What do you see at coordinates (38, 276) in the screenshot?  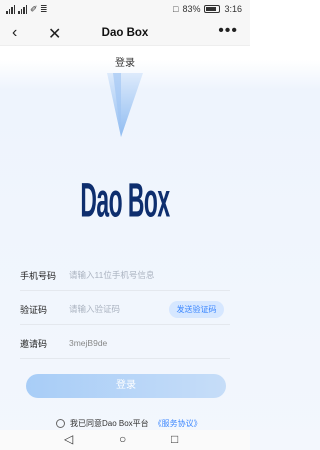 I see `phone-label: 手机号码` at bounding box center [38, 276].